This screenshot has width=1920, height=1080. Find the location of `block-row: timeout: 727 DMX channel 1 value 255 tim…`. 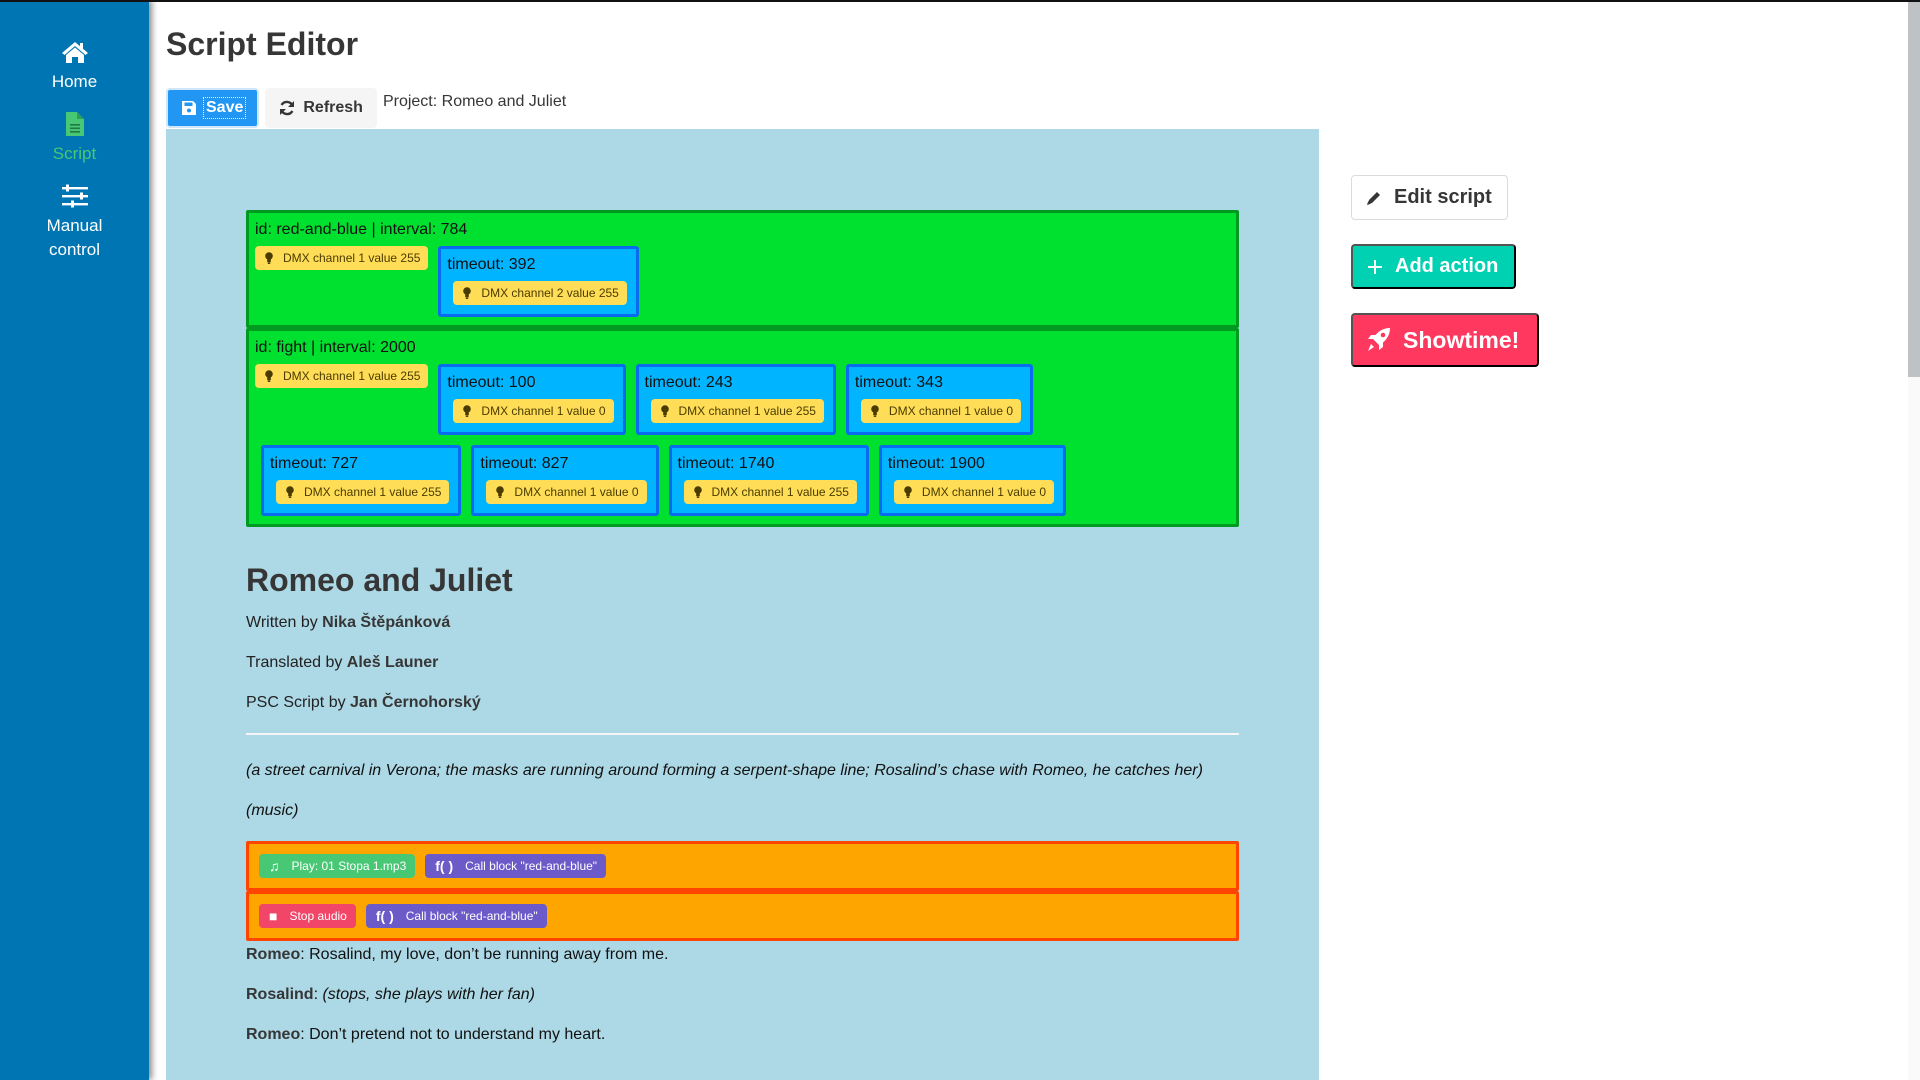

block-row: timeout: 727 DMX channel 1 value 255 tim… is located at coordinates (742, 480).